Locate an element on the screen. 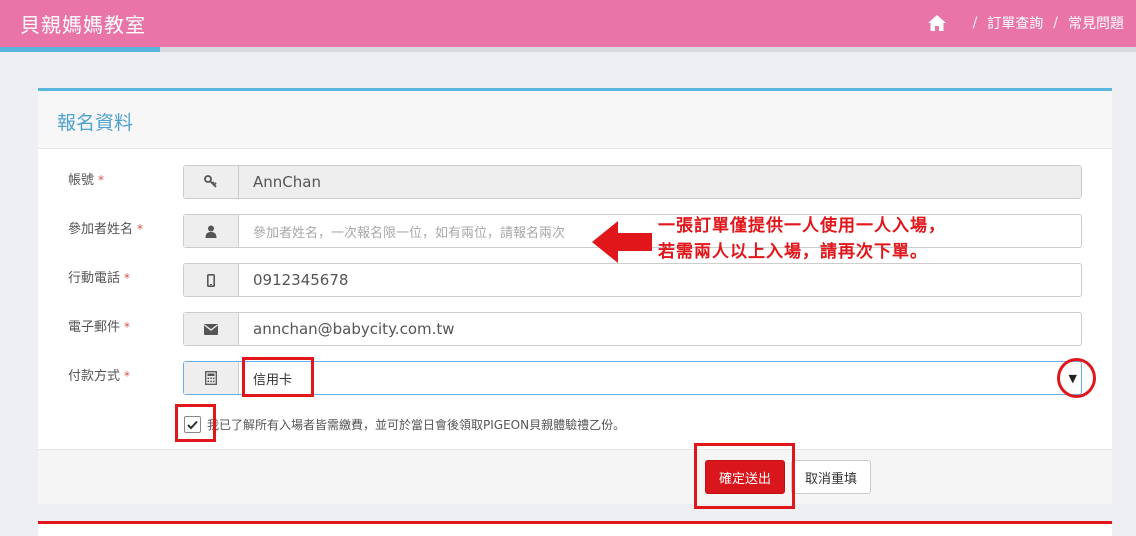  highlight-agree-checkbox is located at coordinates (195, 423).